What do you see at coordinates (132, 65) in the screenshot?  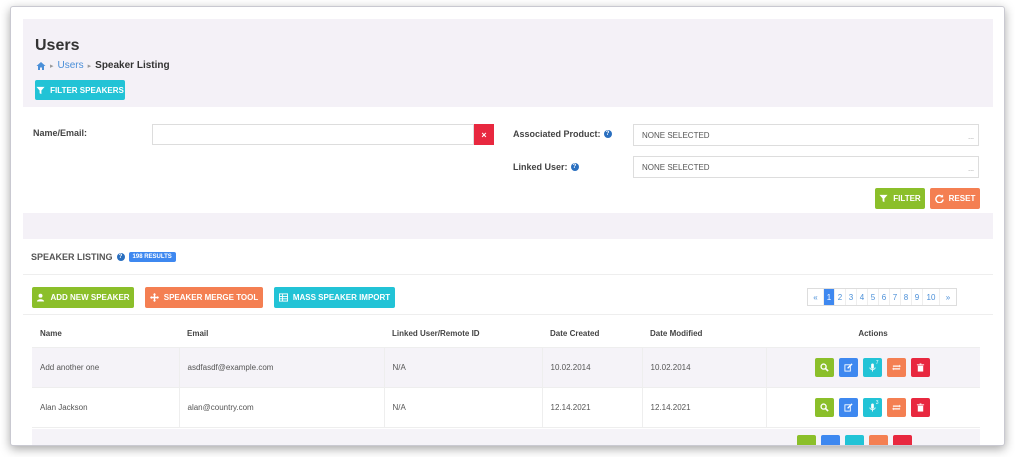 I see `breadcrumb-current: Speaker Listing` at bounding box center [132, 65].